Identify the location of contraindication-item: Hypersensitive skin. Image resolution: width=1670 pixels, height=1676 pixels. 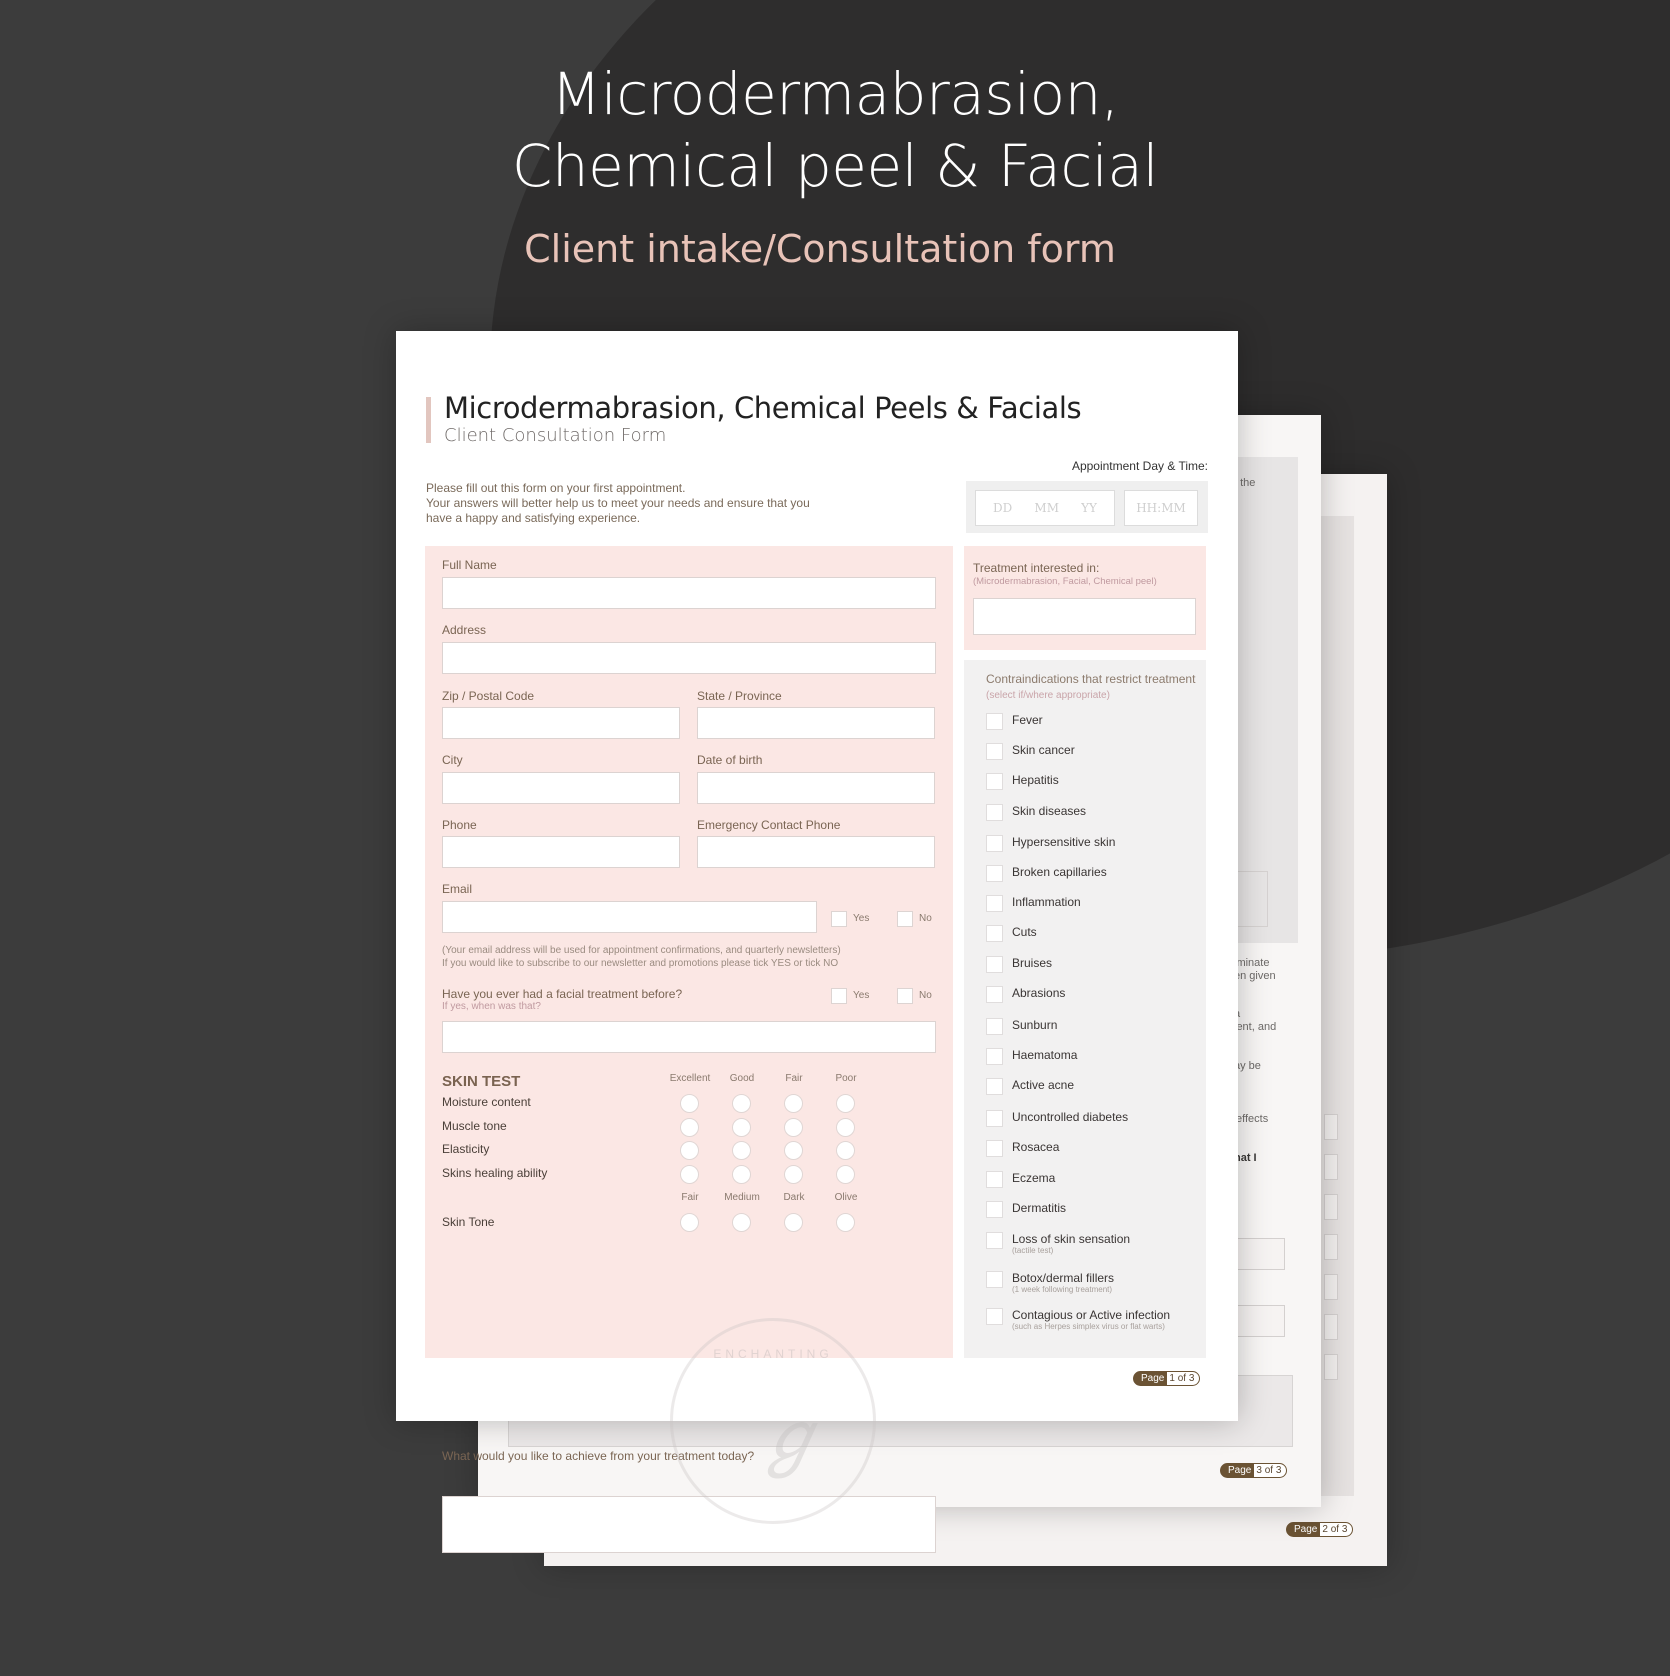
(1050, 843).